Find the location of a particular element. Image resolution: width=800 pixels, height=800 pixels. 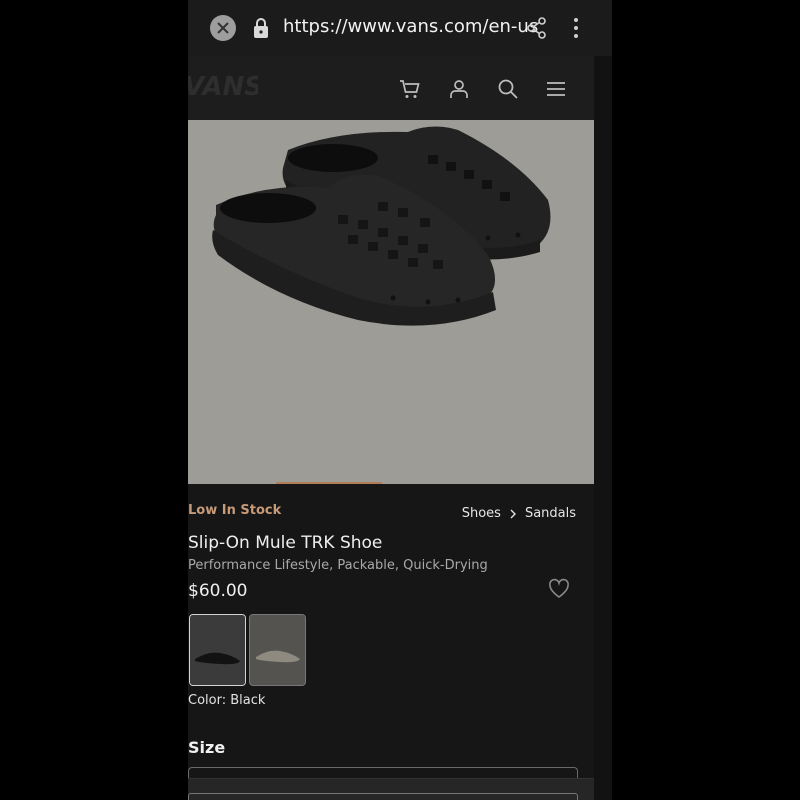

site-header: VANS is located at coordinates (391, 88).